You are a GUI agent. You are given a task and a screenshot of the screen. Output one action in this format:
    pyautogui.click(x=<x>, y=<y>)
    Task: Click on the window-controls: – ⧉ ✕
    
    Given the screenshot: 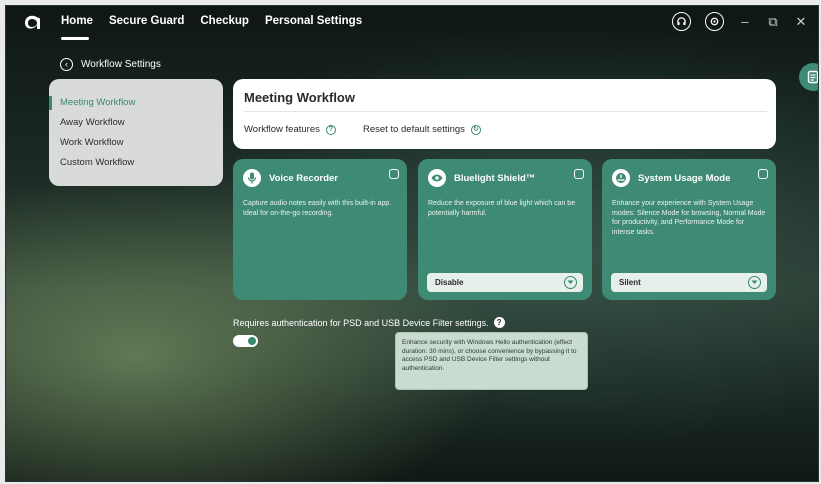 What is the action you would take?
    pyautogui.click(x=740, y=21)
    